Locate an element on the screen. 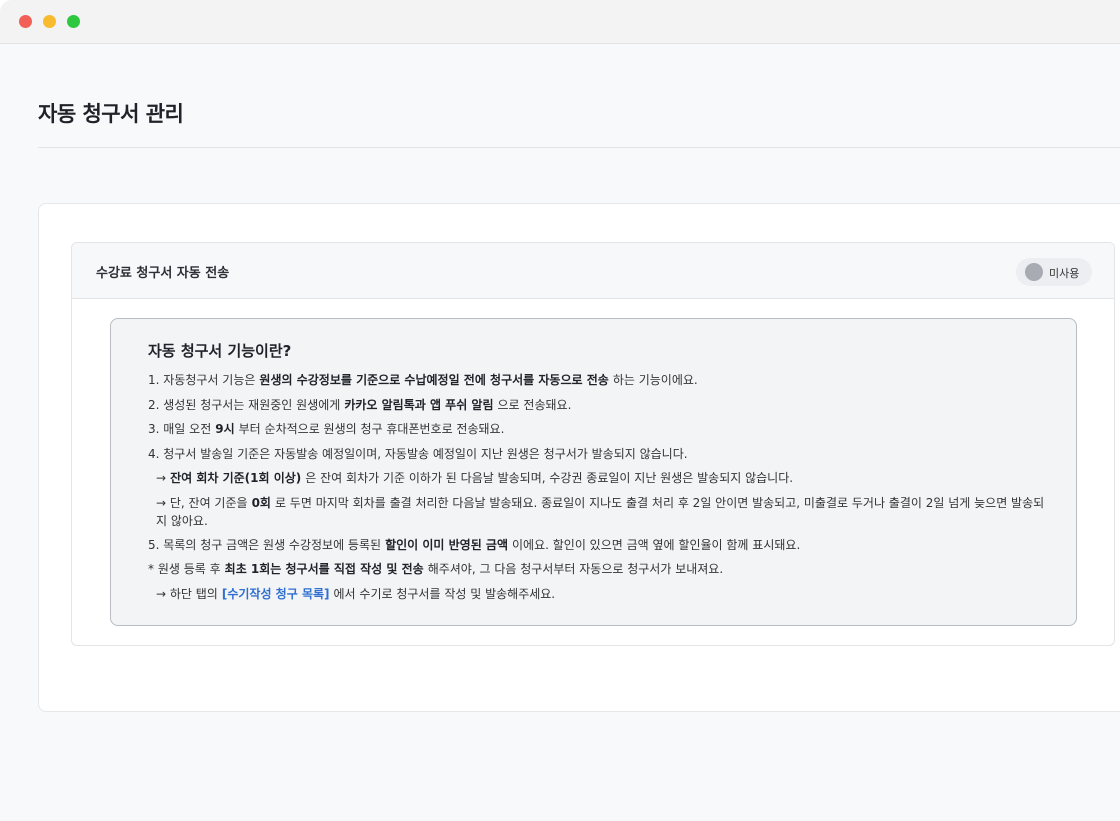 Image resolution: width=1120 pixels, height=821 pixels. toggle-label: 미사용 is located at coordinates (1064, 273).